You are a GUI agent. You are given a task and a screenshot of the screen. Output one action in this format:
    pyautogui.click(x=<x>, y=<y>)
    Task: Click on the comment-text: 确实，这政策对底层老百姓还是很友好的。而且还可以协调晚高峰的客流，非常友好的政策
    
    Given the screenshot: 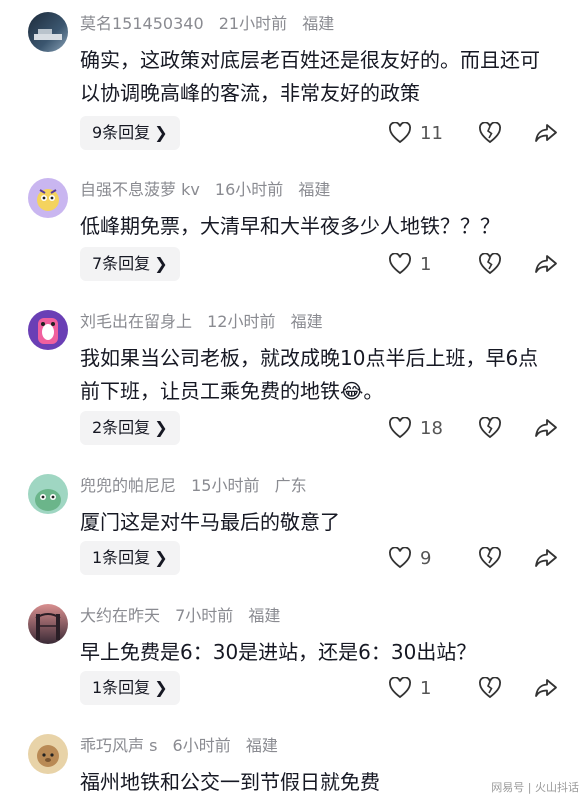 What is the action you would take?
    pyautogui.click(x=310, y=76)
    